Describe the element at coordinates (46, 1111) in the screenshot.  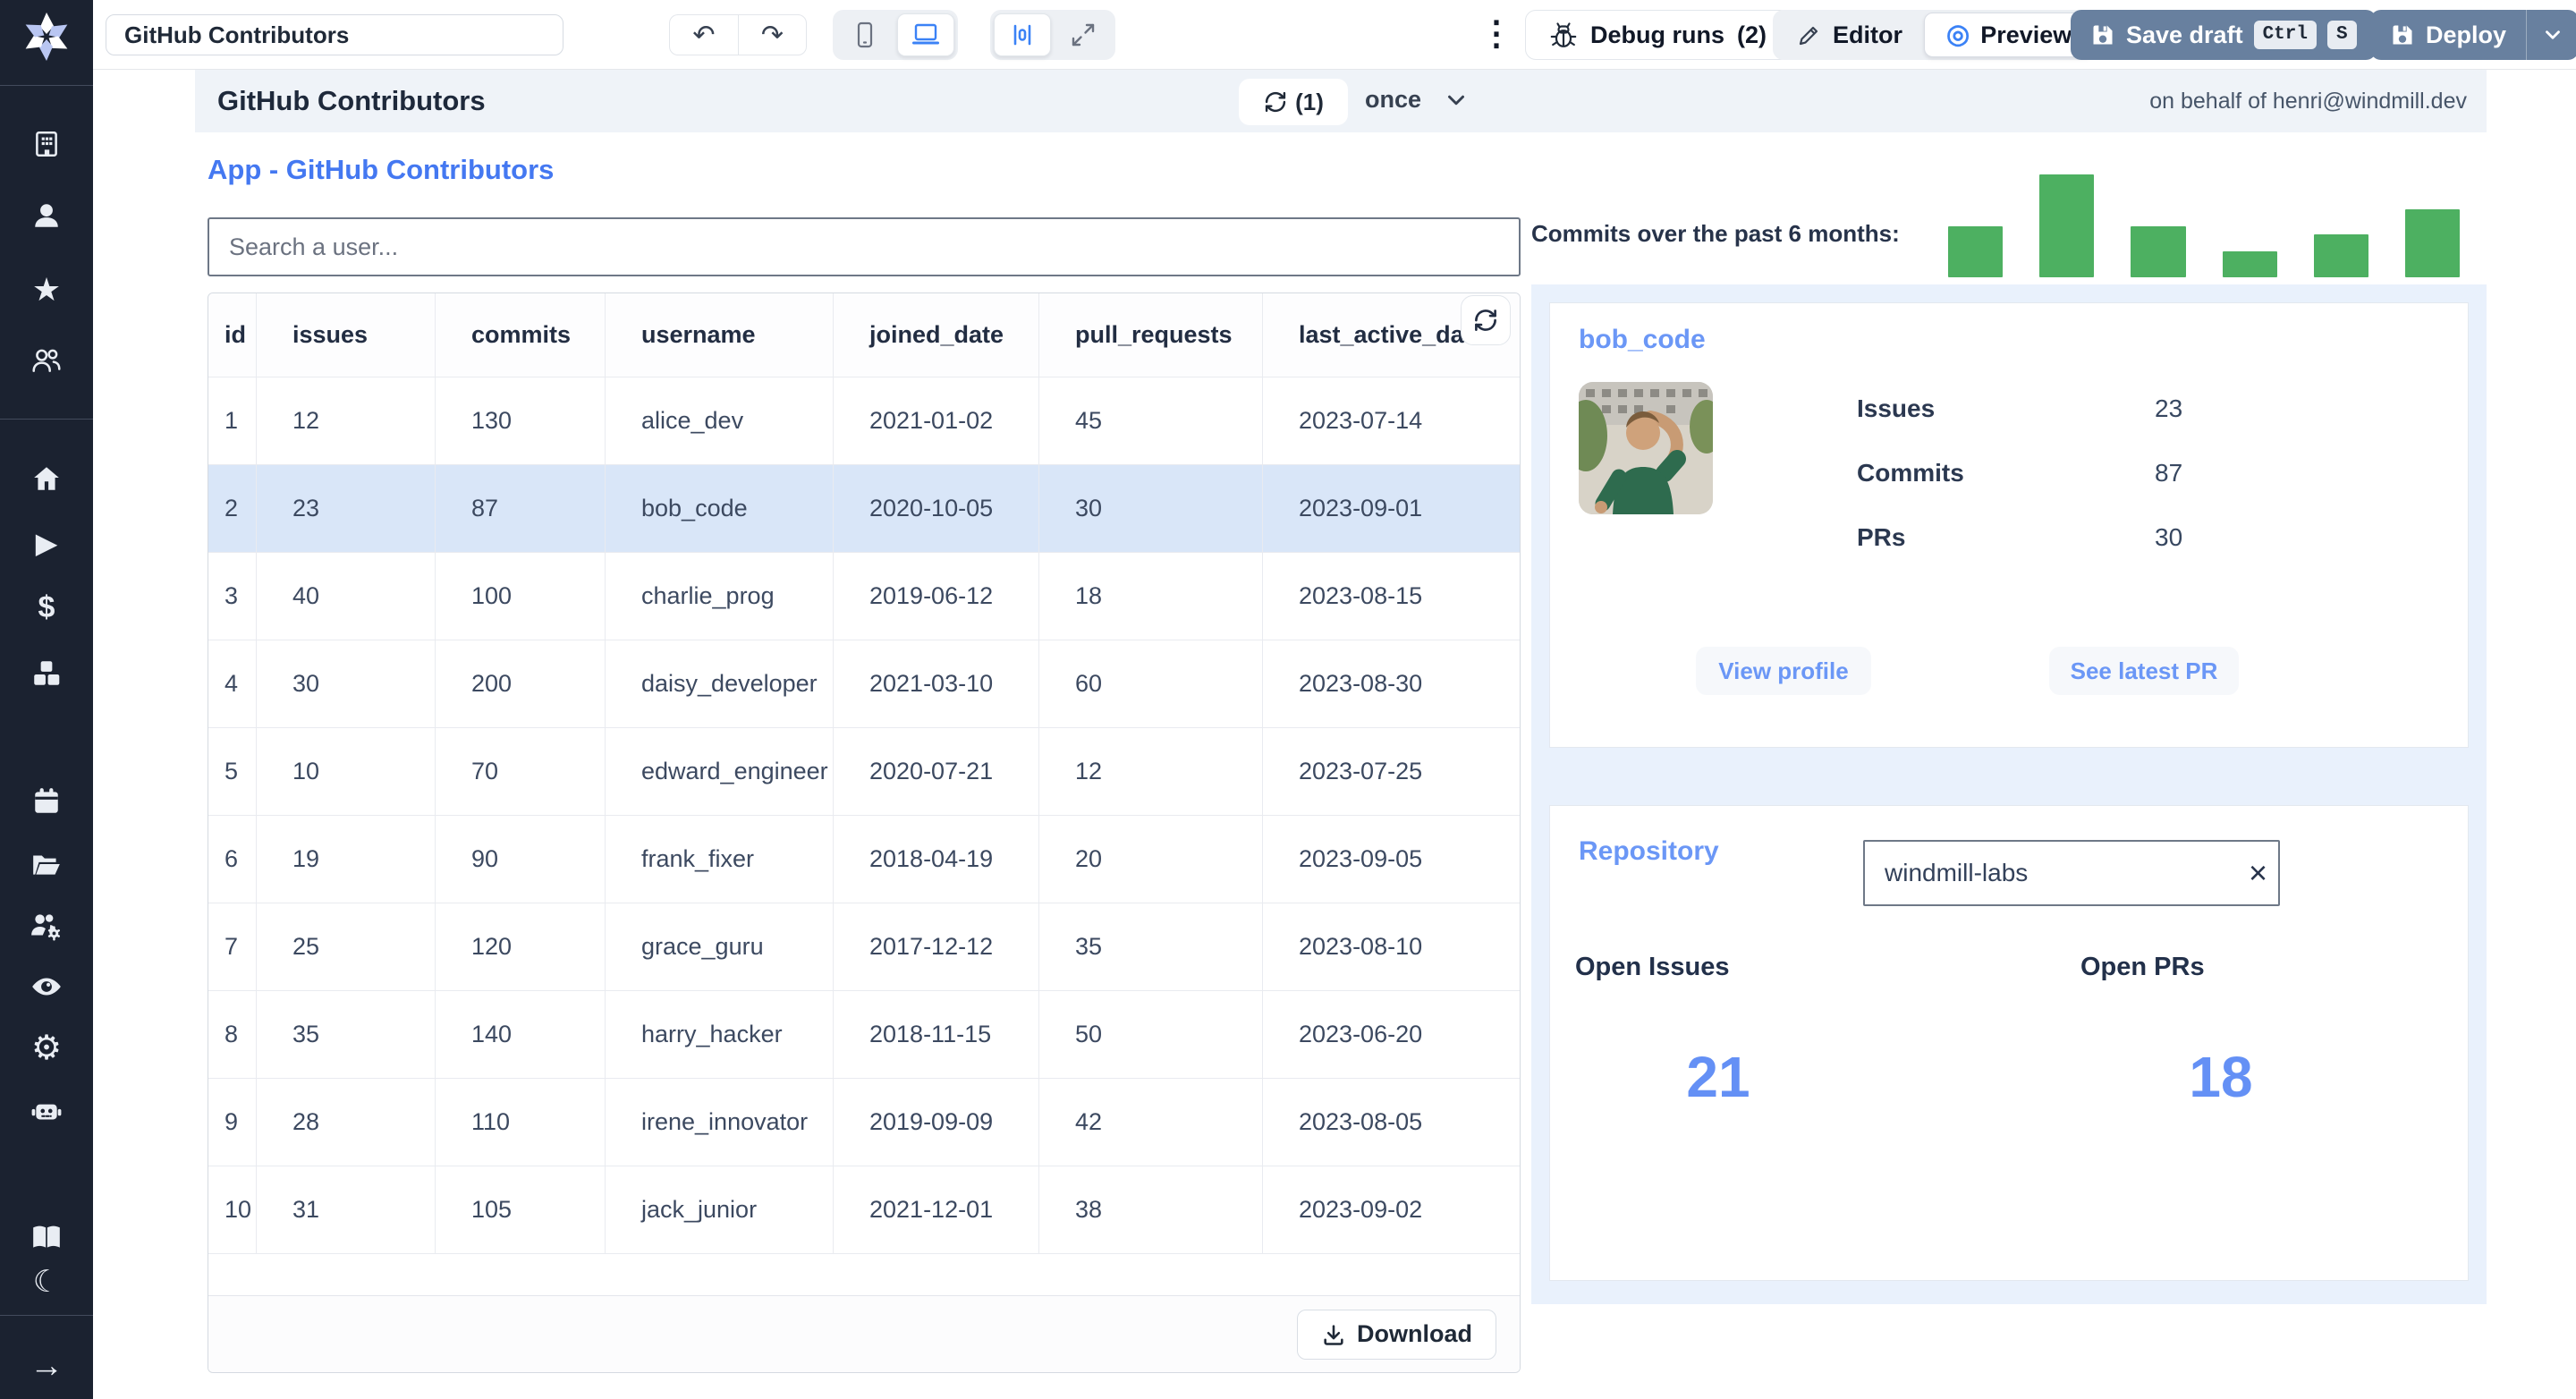
I see `sidebar-item-ai` at that location.